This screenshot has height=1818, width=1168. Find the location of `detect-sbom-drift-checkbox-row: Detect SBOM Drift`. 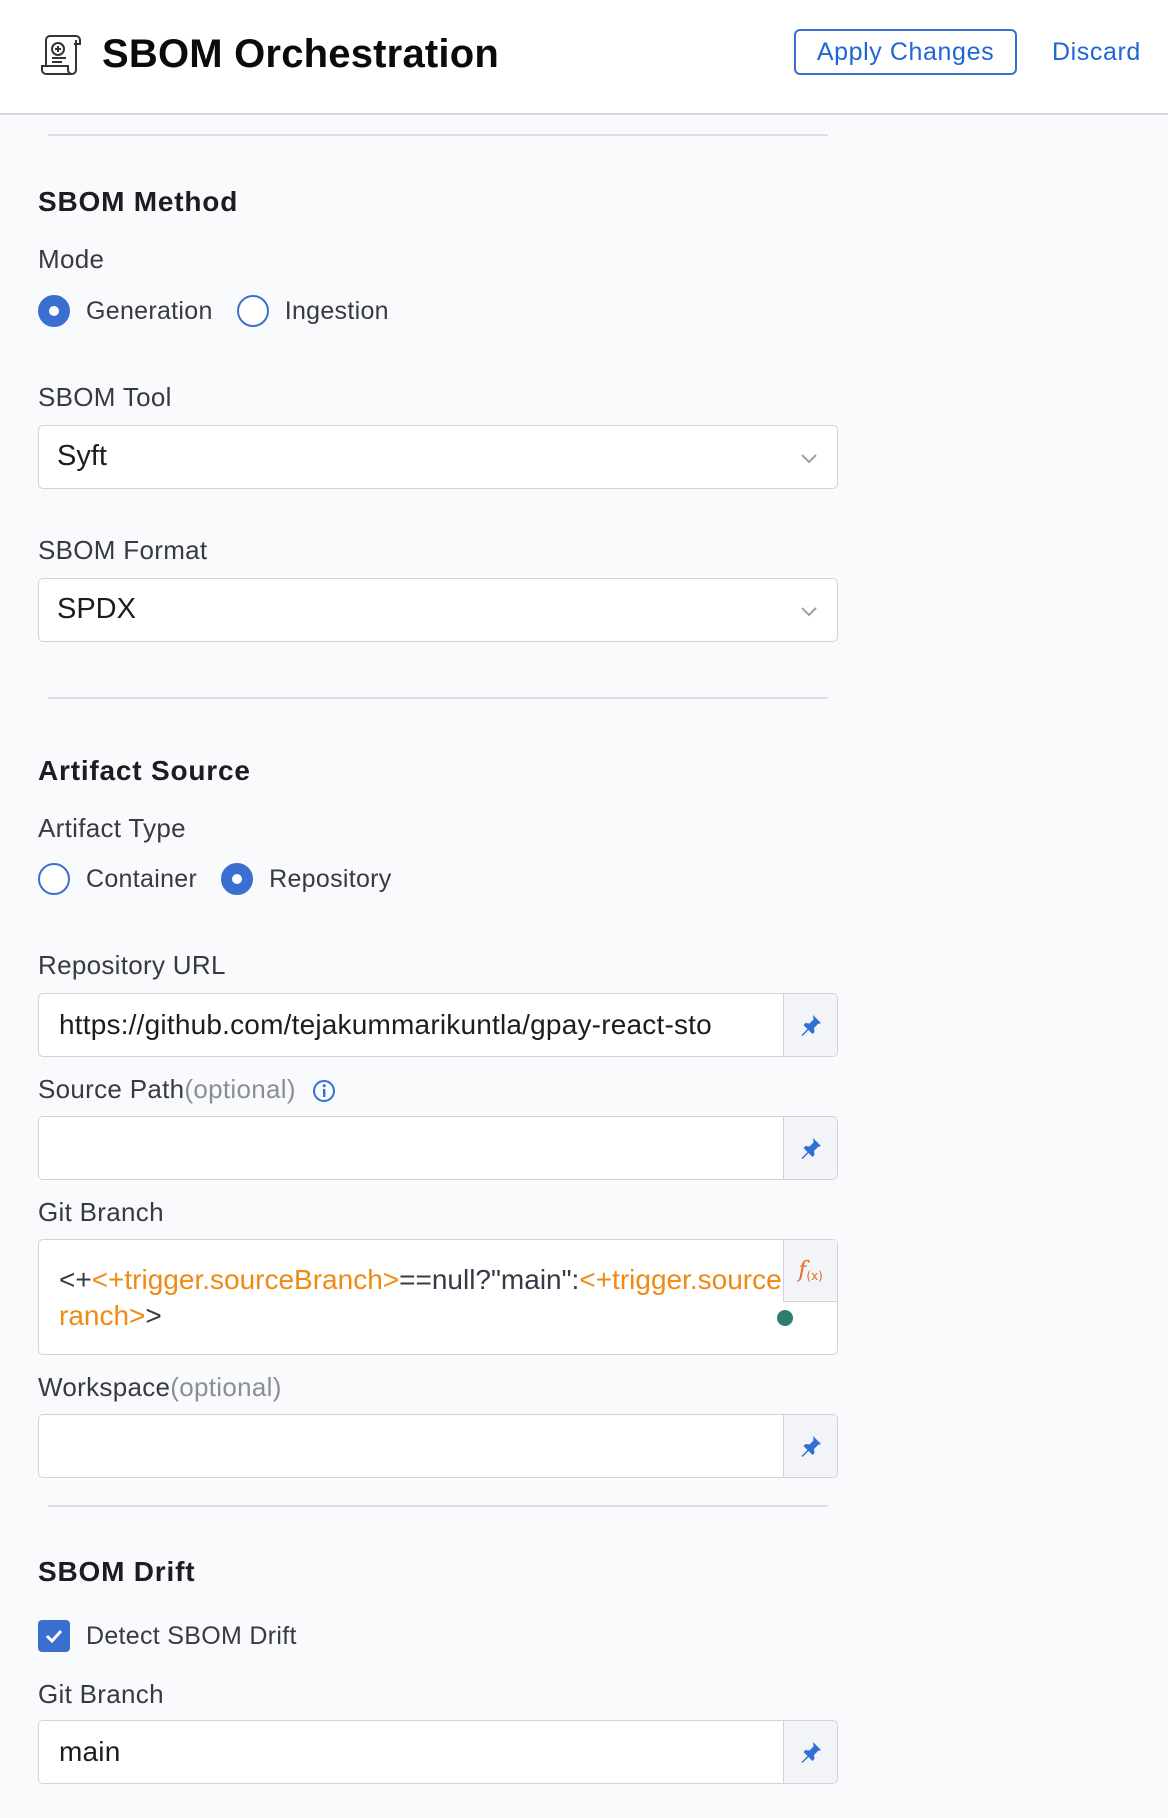

detect-sbom-drift-checkbox-row: Detect SBOM Drift is located at coordinates (167, 1636).